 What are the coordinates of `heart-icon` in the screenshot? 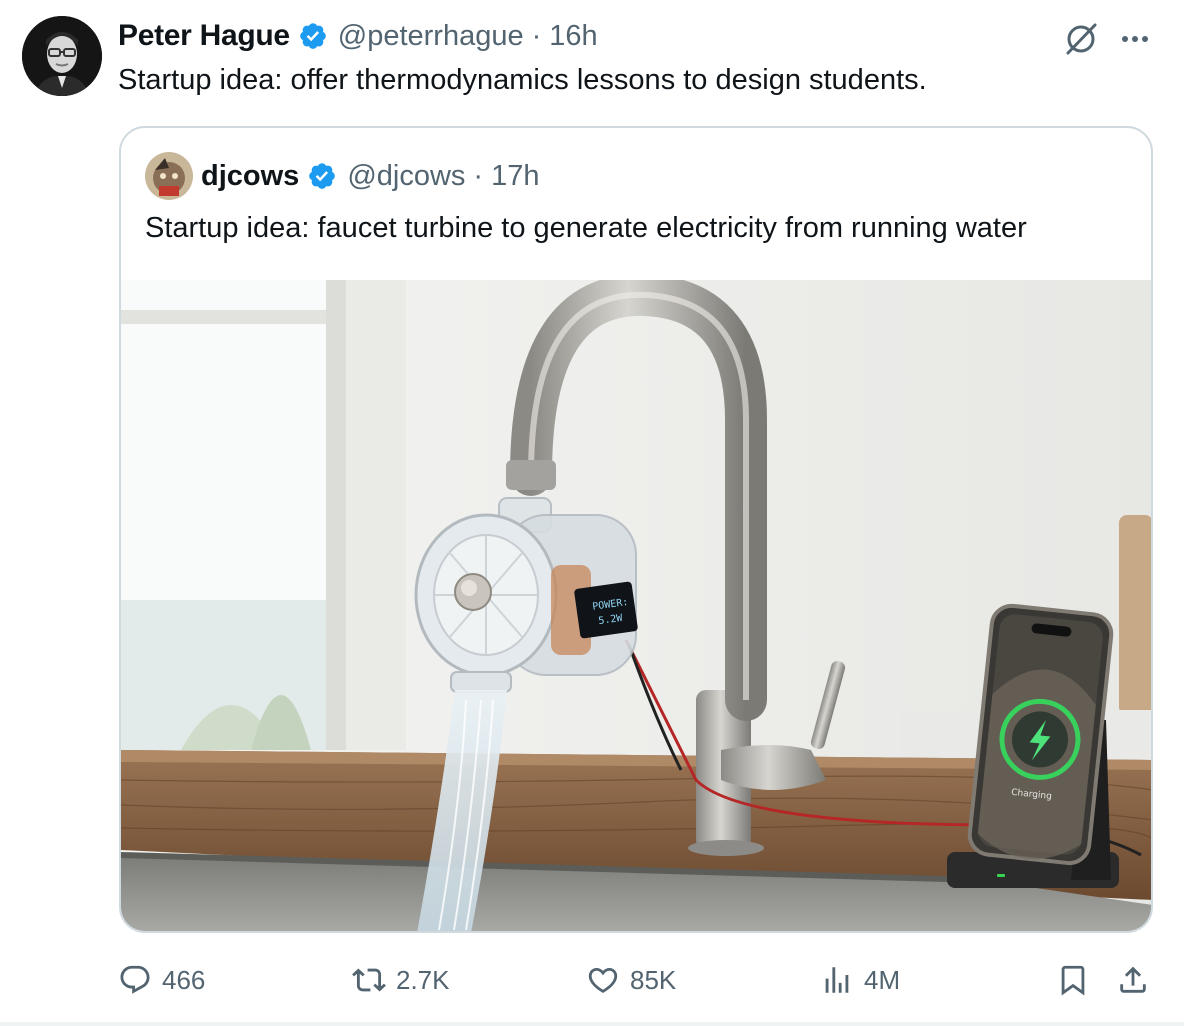 It's located at (603, 980).